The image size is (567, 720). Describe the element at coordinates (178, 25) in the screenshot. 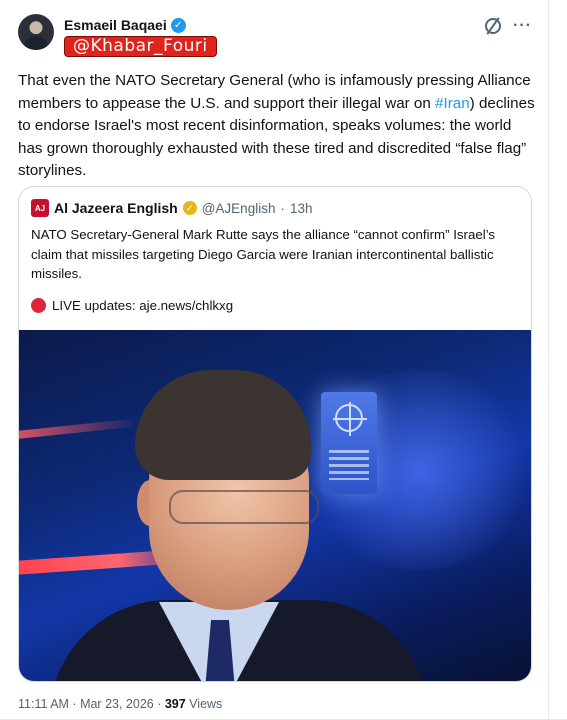

I see `verified-badge-icon: ✓` at that location.